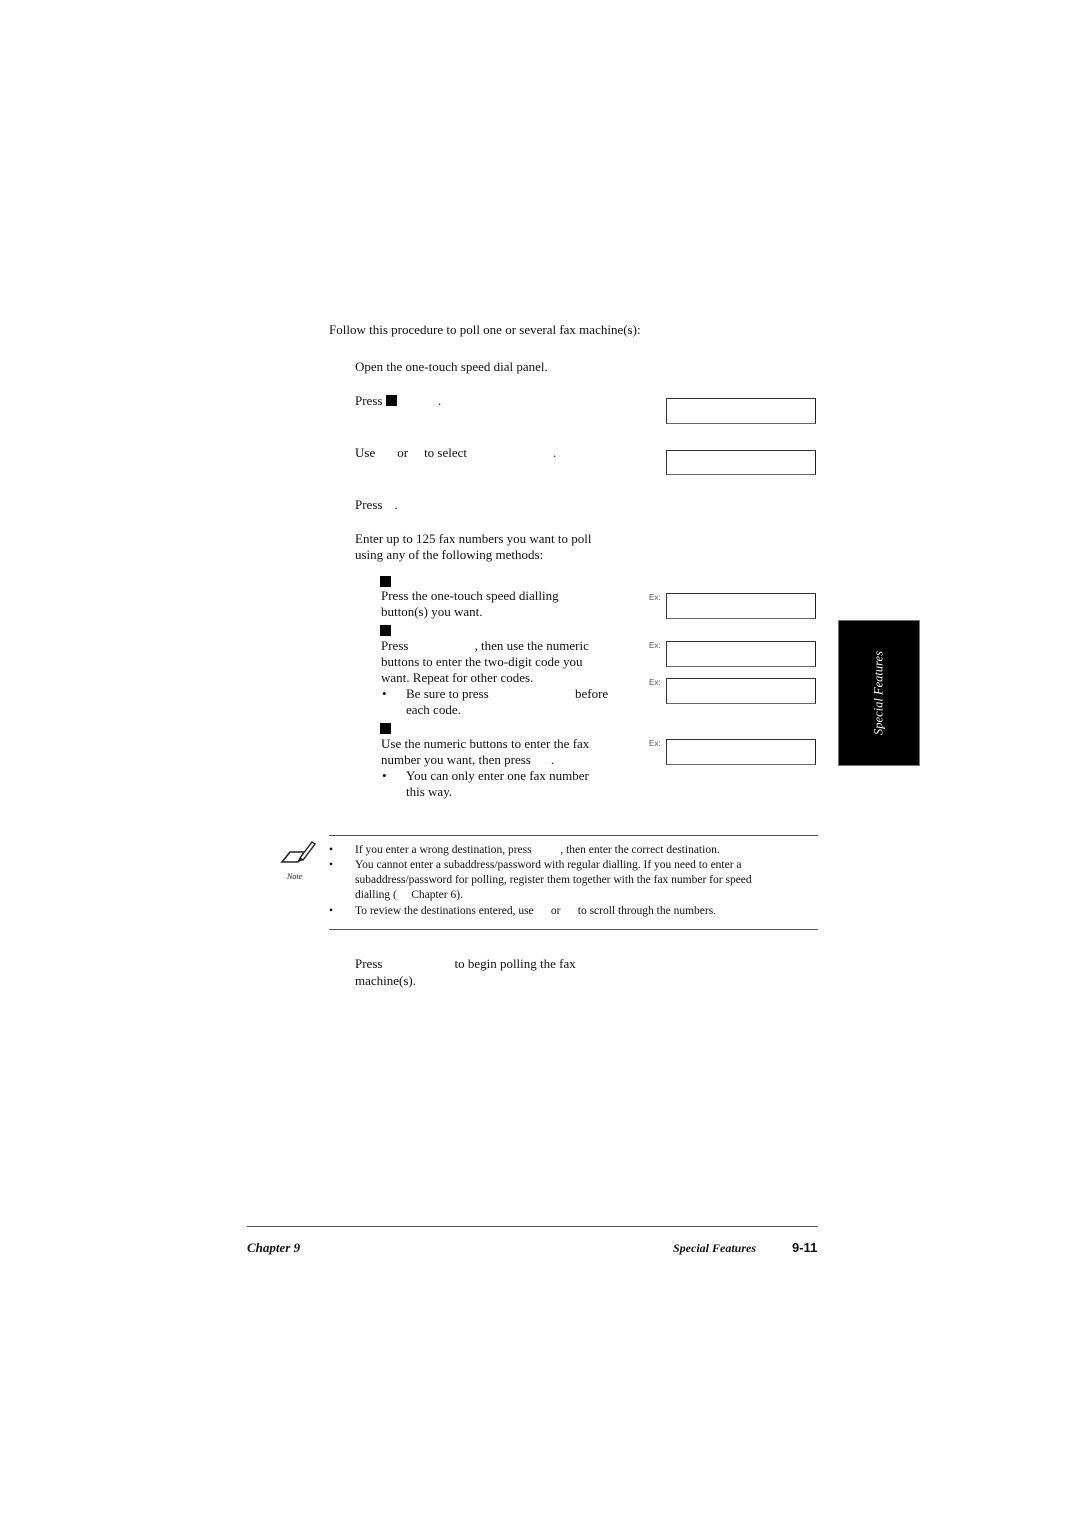  What do you see at coordinates (432, 611) in the screenshot?
I see `method-1-line-2: button(s) you want.` at bounding box center [432, 611].